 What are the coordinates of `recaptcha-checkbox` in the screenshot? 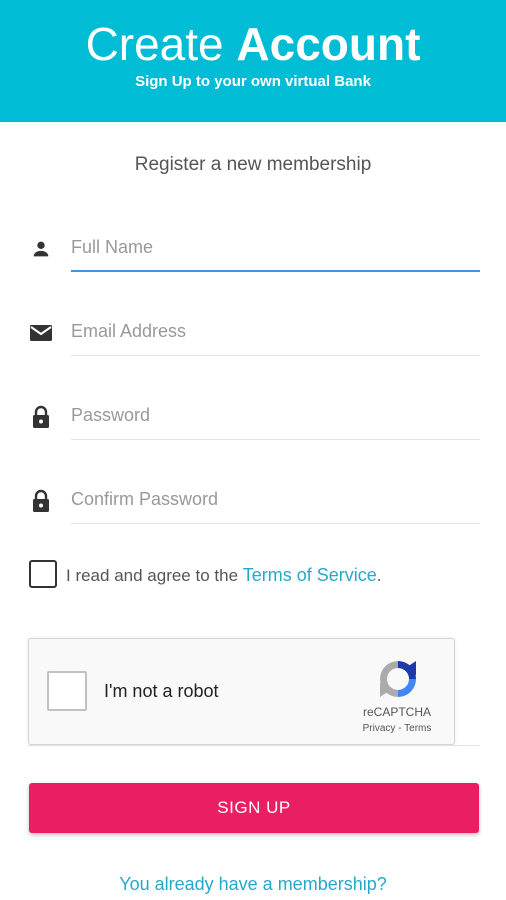 It's located at (67, 691).